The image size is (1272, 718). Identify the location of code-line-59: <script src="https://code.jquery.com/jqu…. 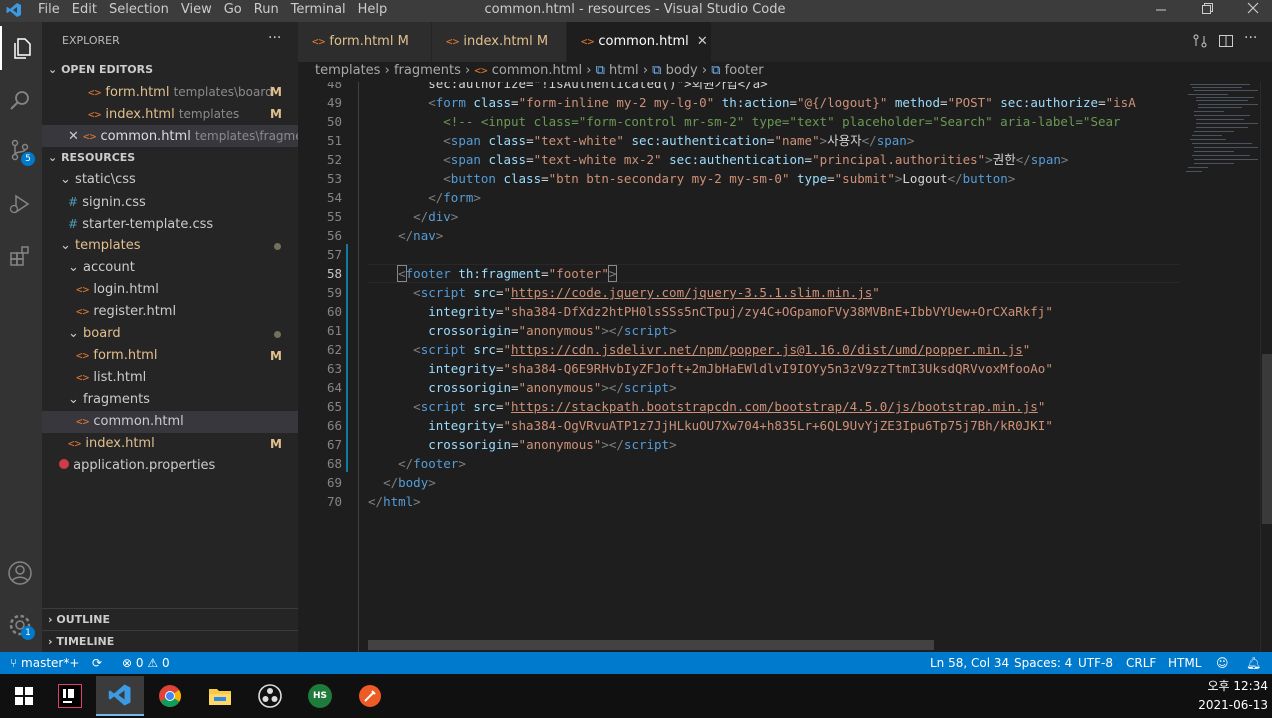
(646, 292).